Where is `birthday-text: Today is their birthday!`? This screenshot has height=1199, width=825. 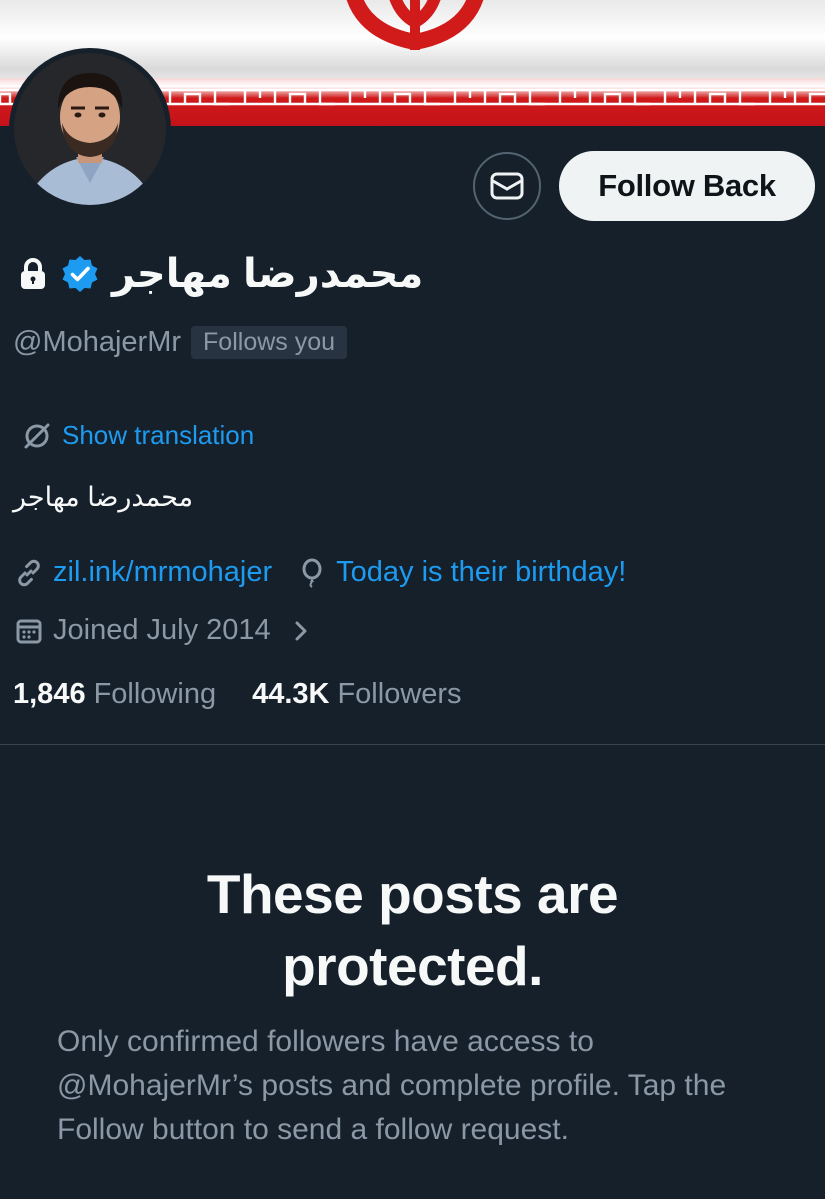 birthday-text: Today is their birthday! is located at coordinates (481, 572).